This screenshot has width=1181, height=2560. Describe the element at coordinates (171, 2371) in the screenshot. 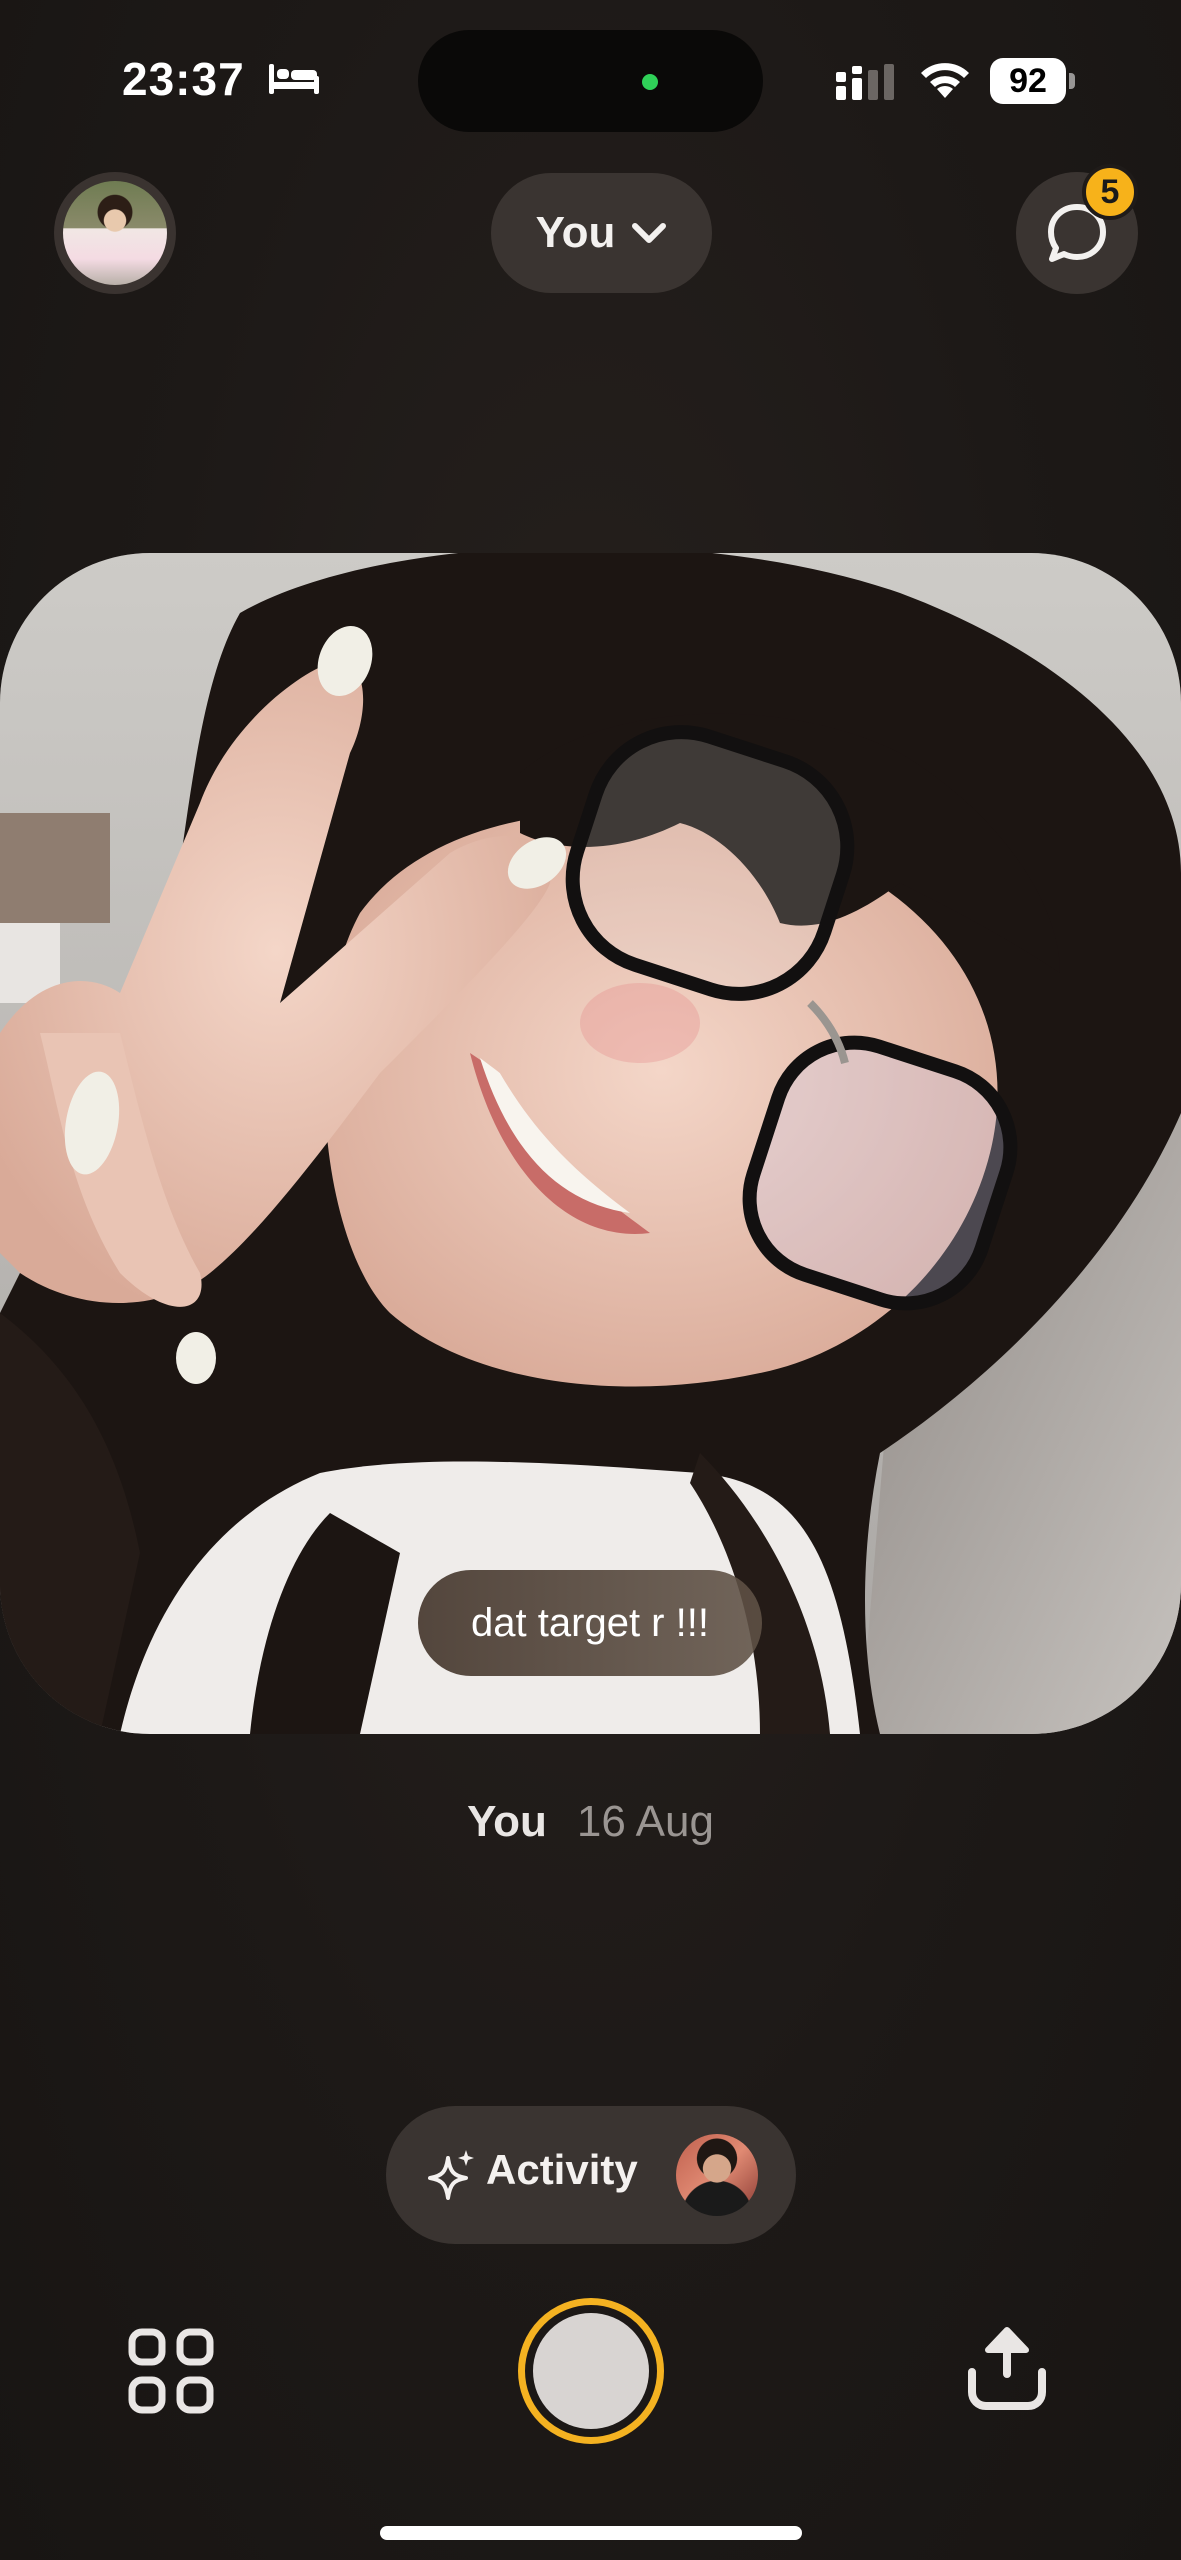

I see `grid-icon` at that location.